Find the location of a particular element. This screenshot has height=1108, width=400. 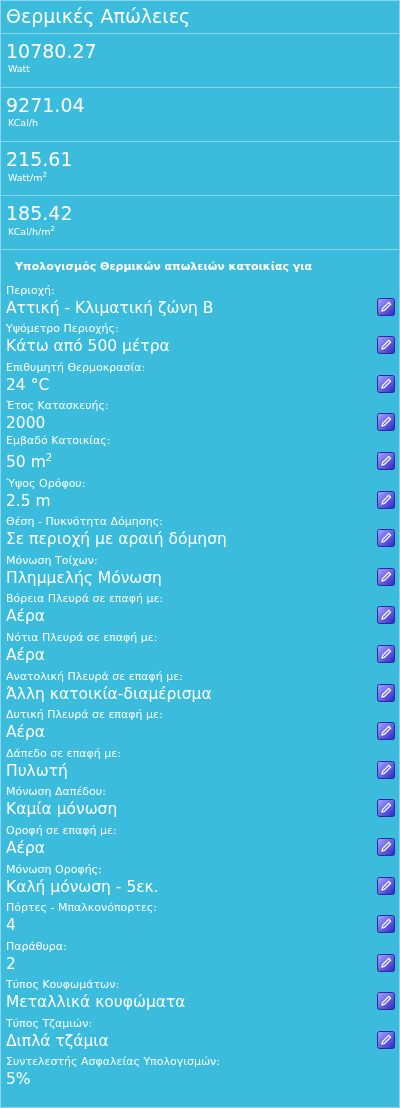

result-unit: KCal/h/m$^{2}$ is located at coordinates (31, 231).